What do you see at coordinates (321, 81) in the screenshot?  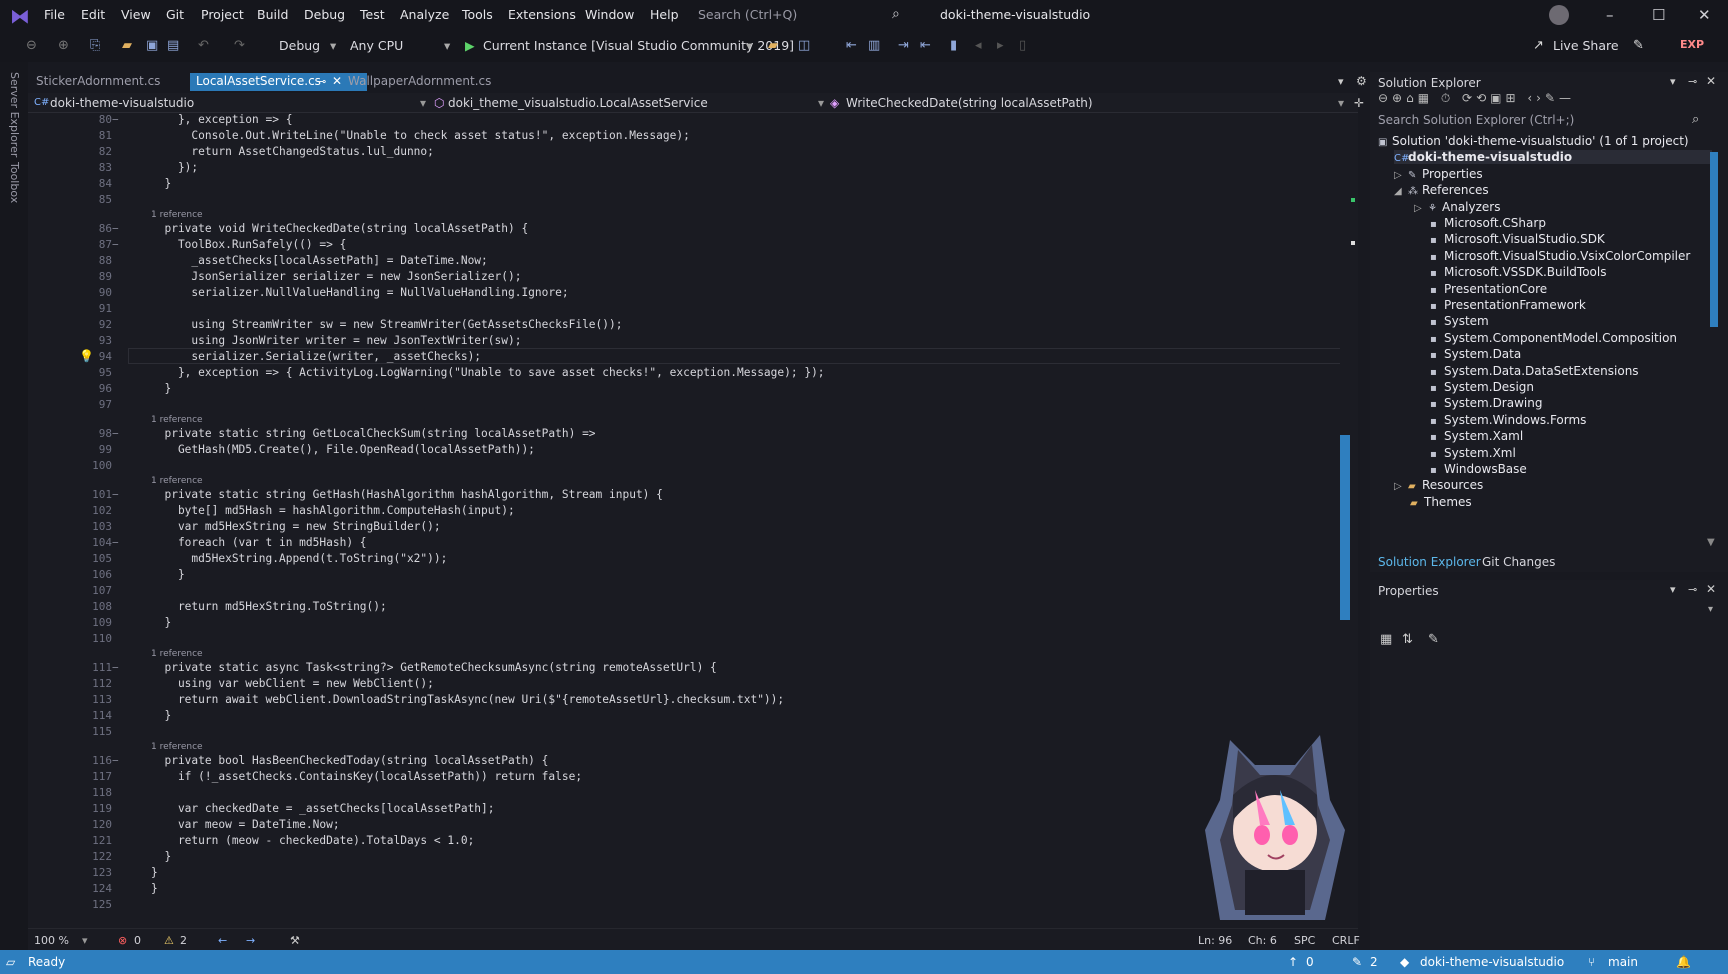 I see `pin-icon: ⊸` at bounding box center [321, 81].